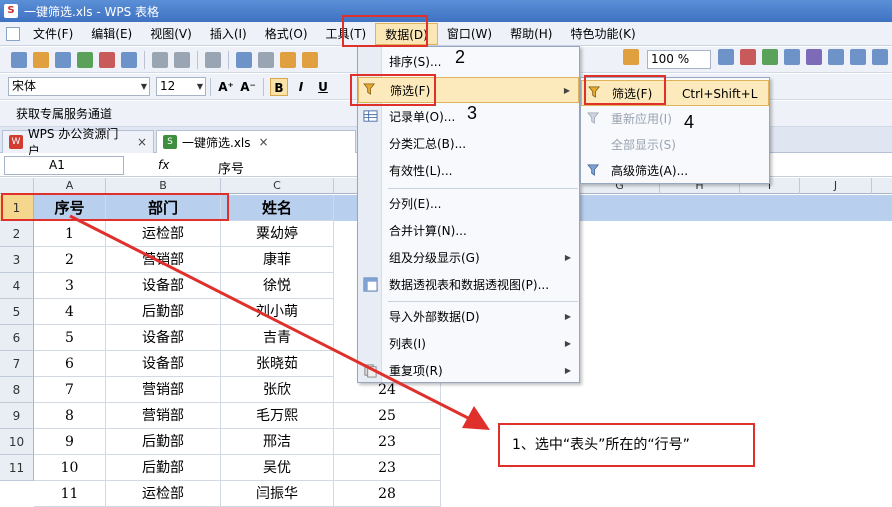 The width and height of the screenshot is (892, 507). What do you see at coordinates (858, 57) in the screenshot?
I see `chat-icon` at bounding box center [858, 57].